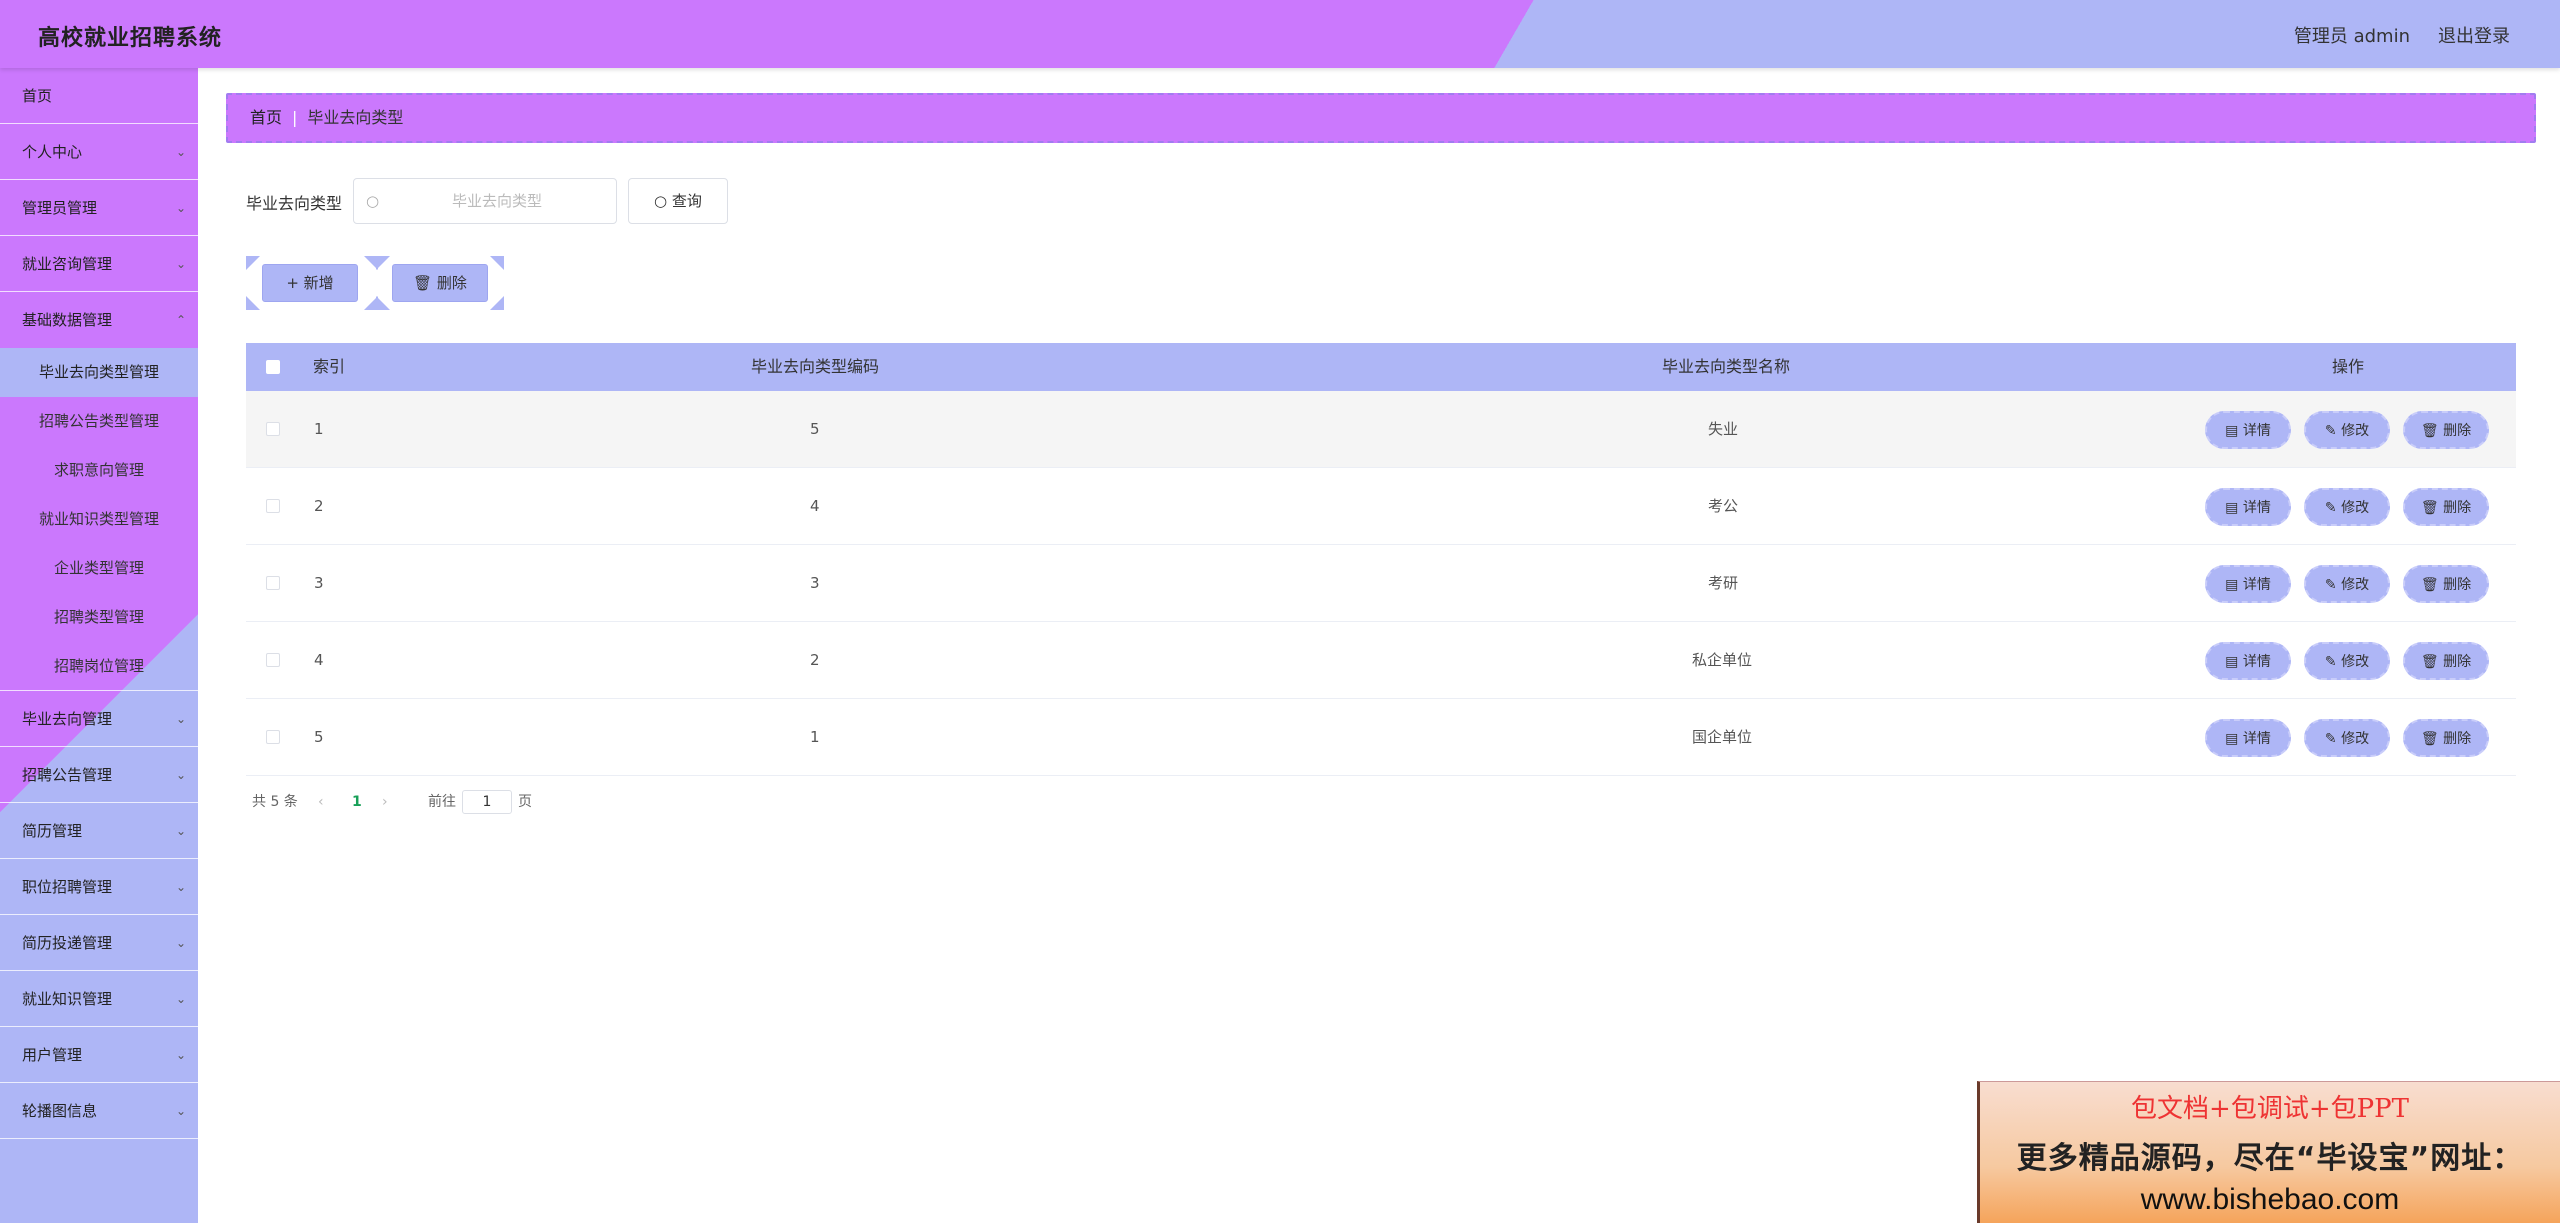  What do you see at coordinates (60, 1111) in the screenshot?
I see `sidebar-item-label: 轮播图信息` at bounding box center [60, 1111].